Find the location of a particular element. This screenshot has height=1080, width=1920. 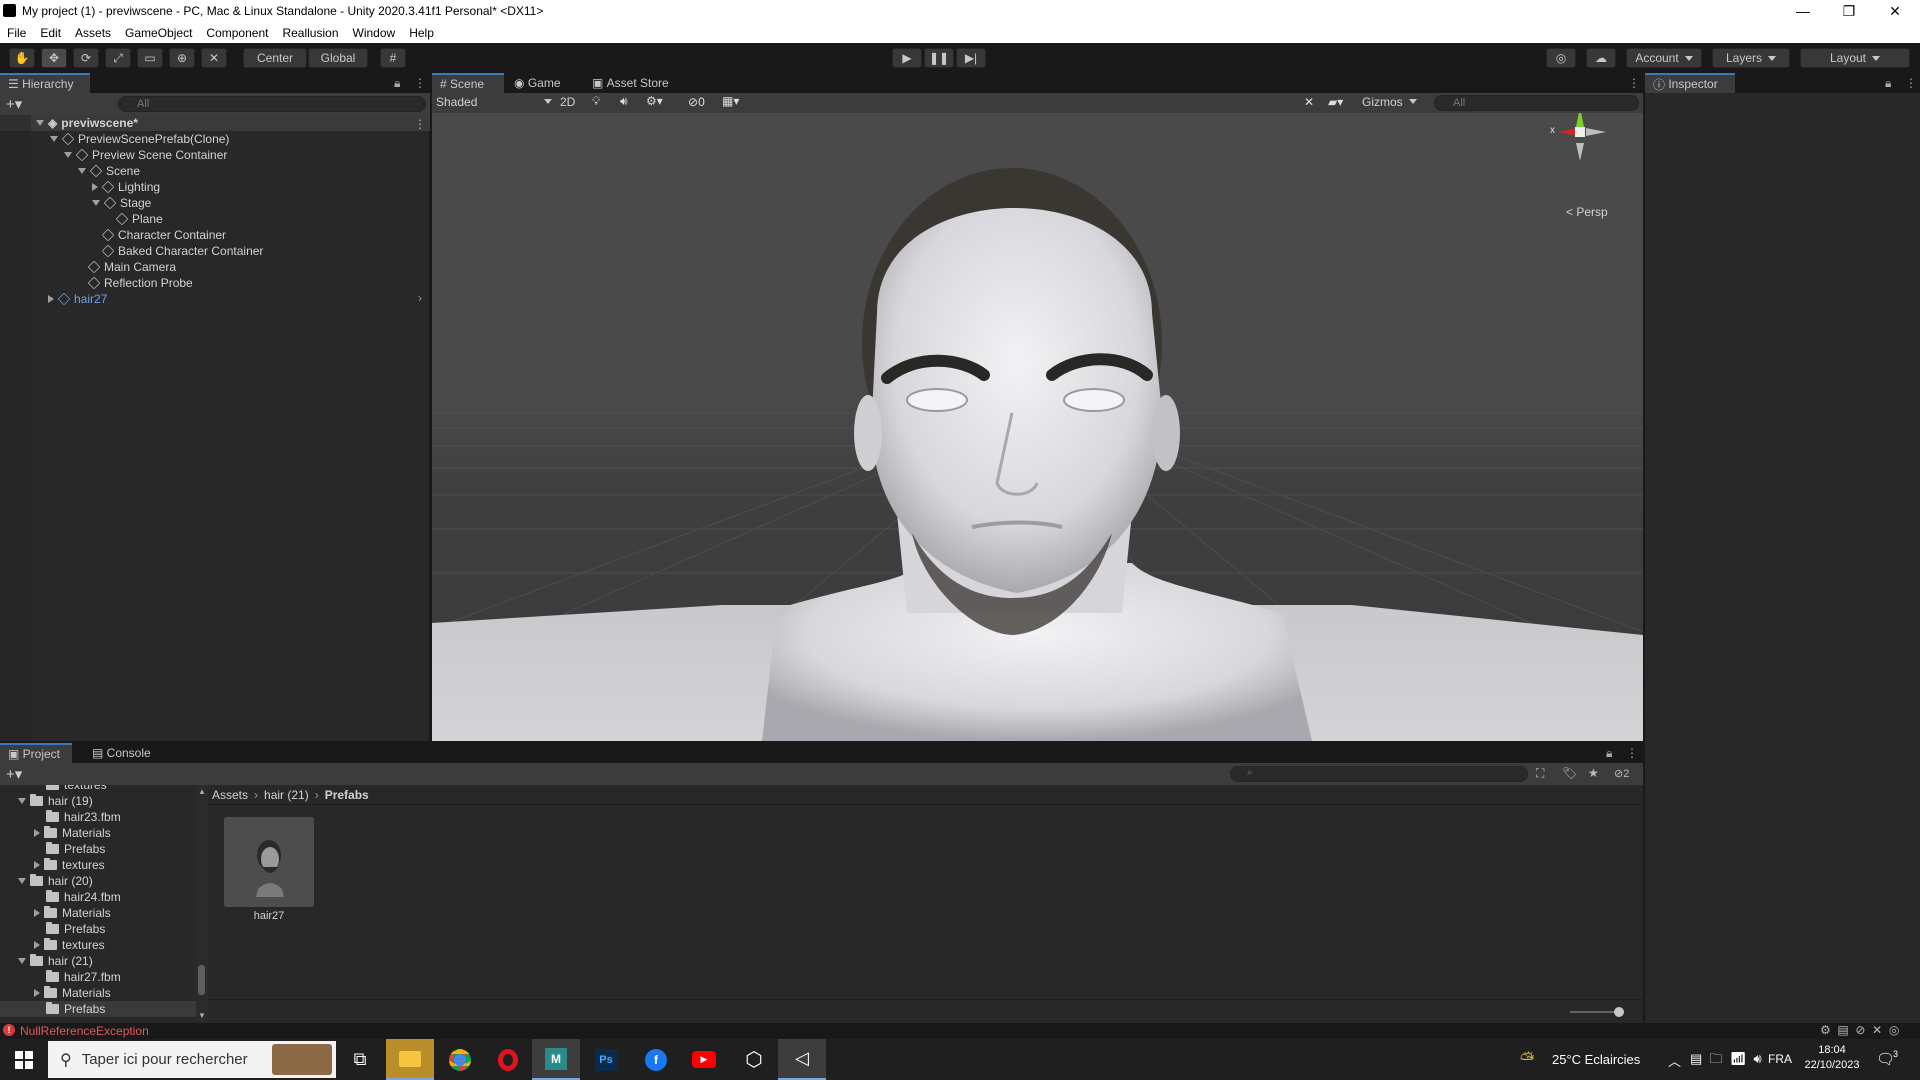

hierarchy-item-character-container: Character Container is located at coordinates (163, 235).